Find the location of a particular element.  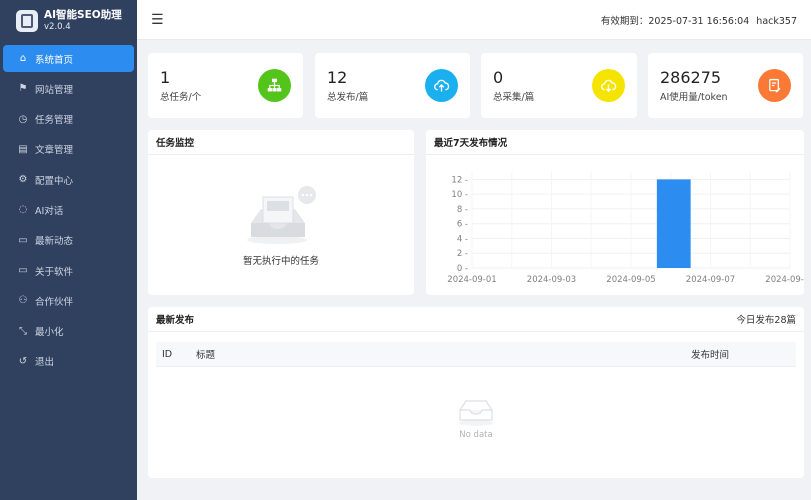

sidebar-item-6: ▭ 最新动态 is located at coordinates (68, 240).